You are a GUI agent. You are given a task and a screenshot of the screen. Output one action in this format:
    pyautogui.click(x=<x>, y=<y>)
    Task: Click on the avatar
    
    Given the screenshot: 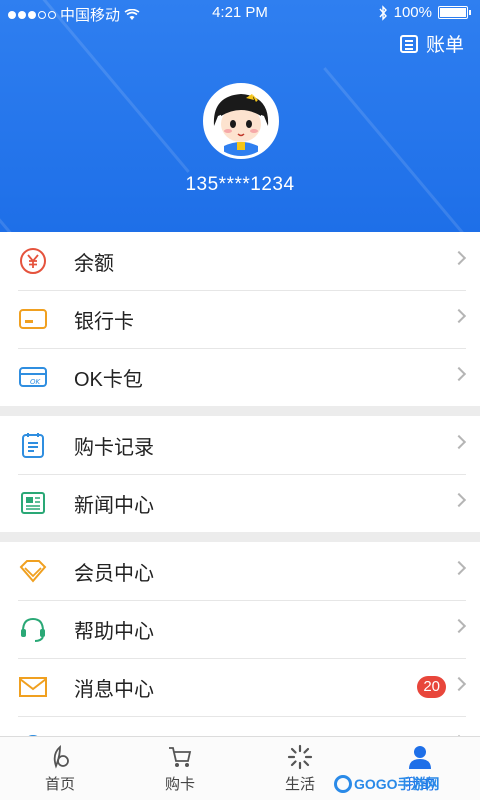 What is the action you would take?
    pyautogui.click(x=241, y=121)
    